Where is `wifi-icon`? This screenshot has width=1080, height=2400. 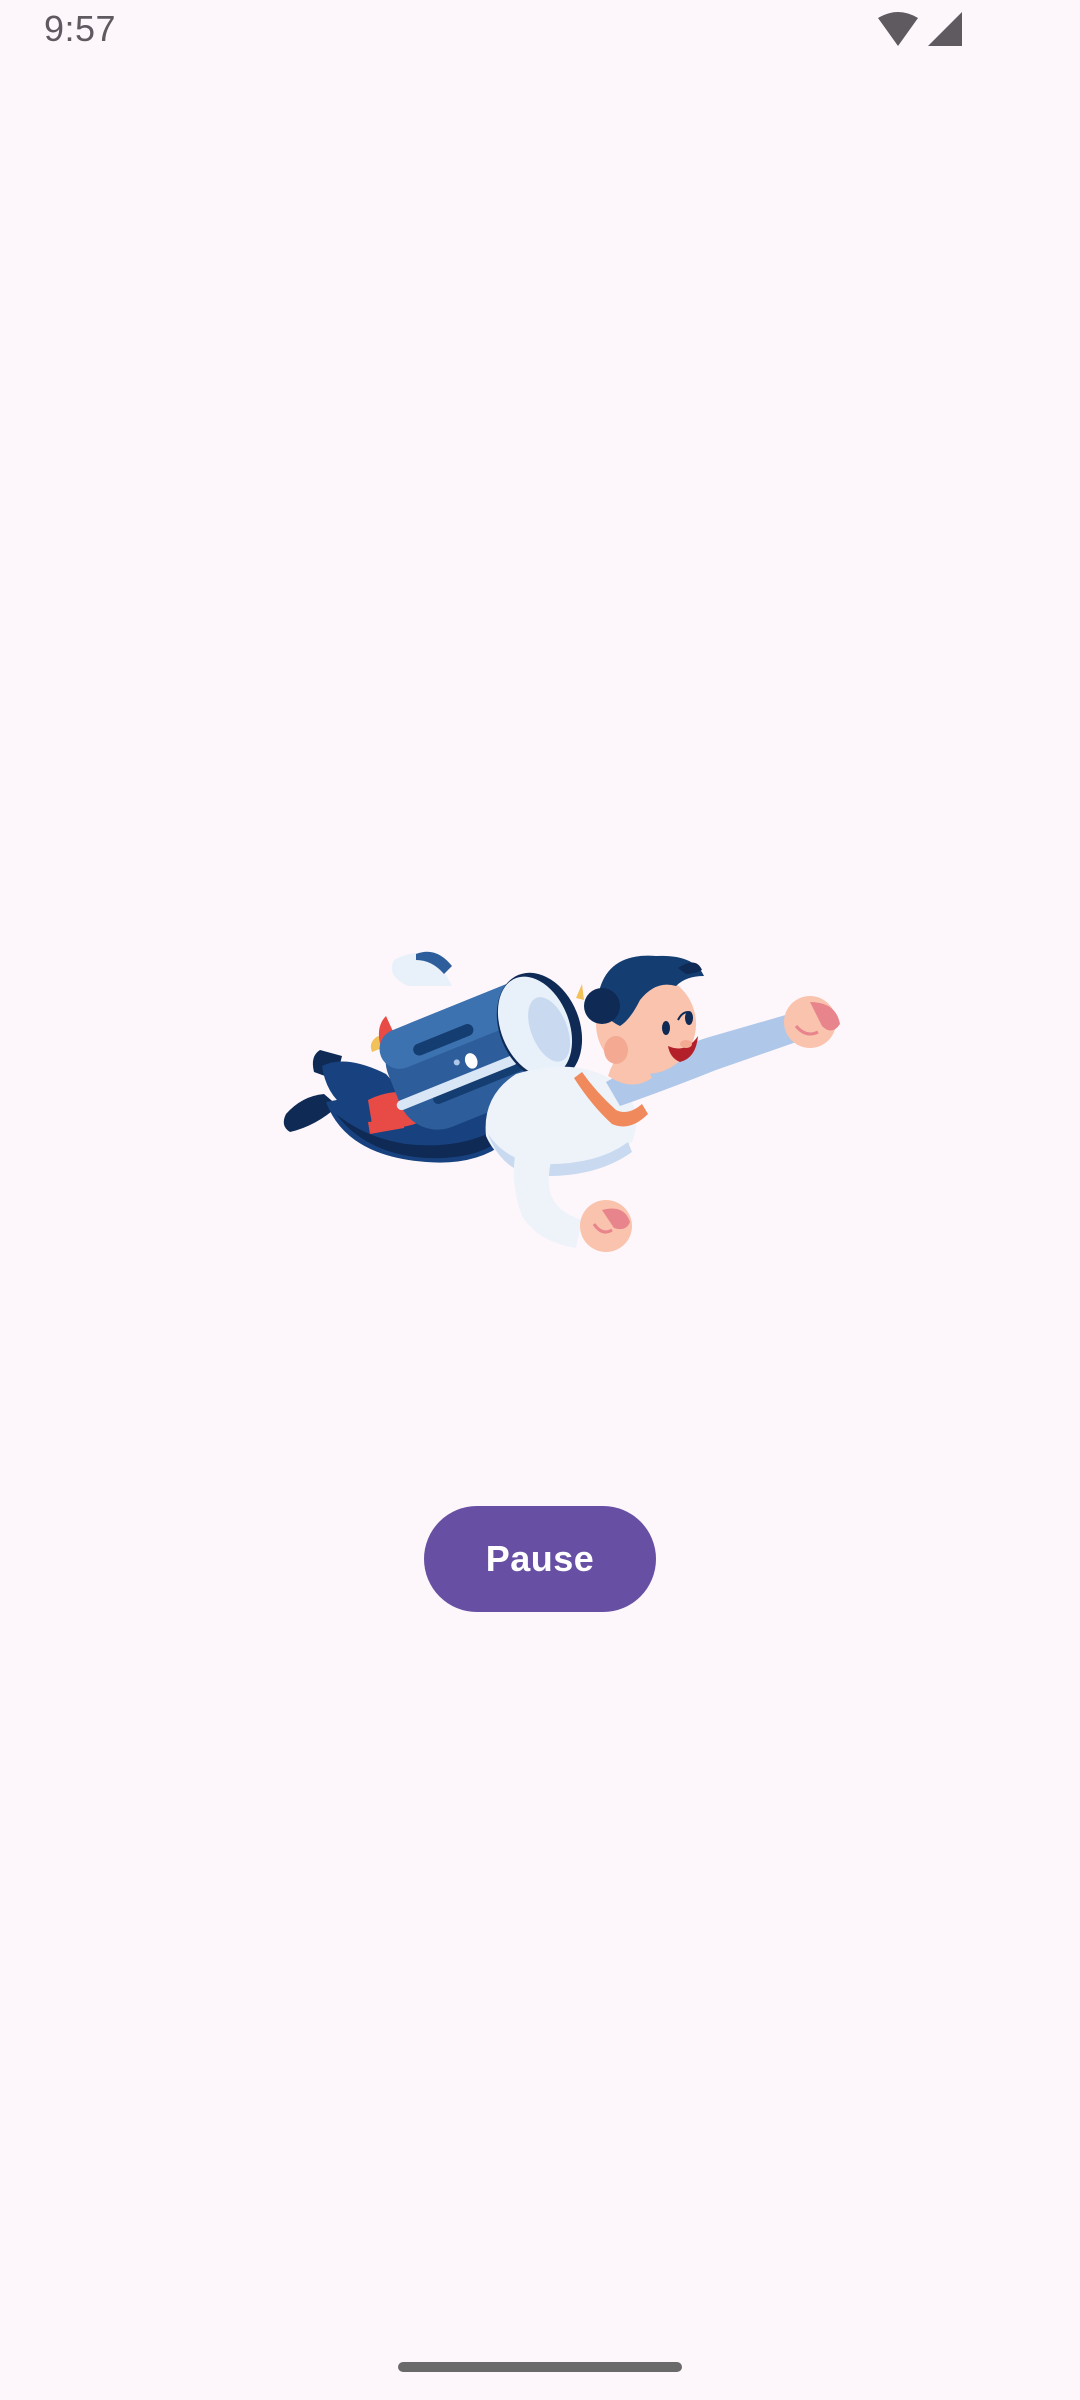
wifi-icon is located at coordinates (898, 29).